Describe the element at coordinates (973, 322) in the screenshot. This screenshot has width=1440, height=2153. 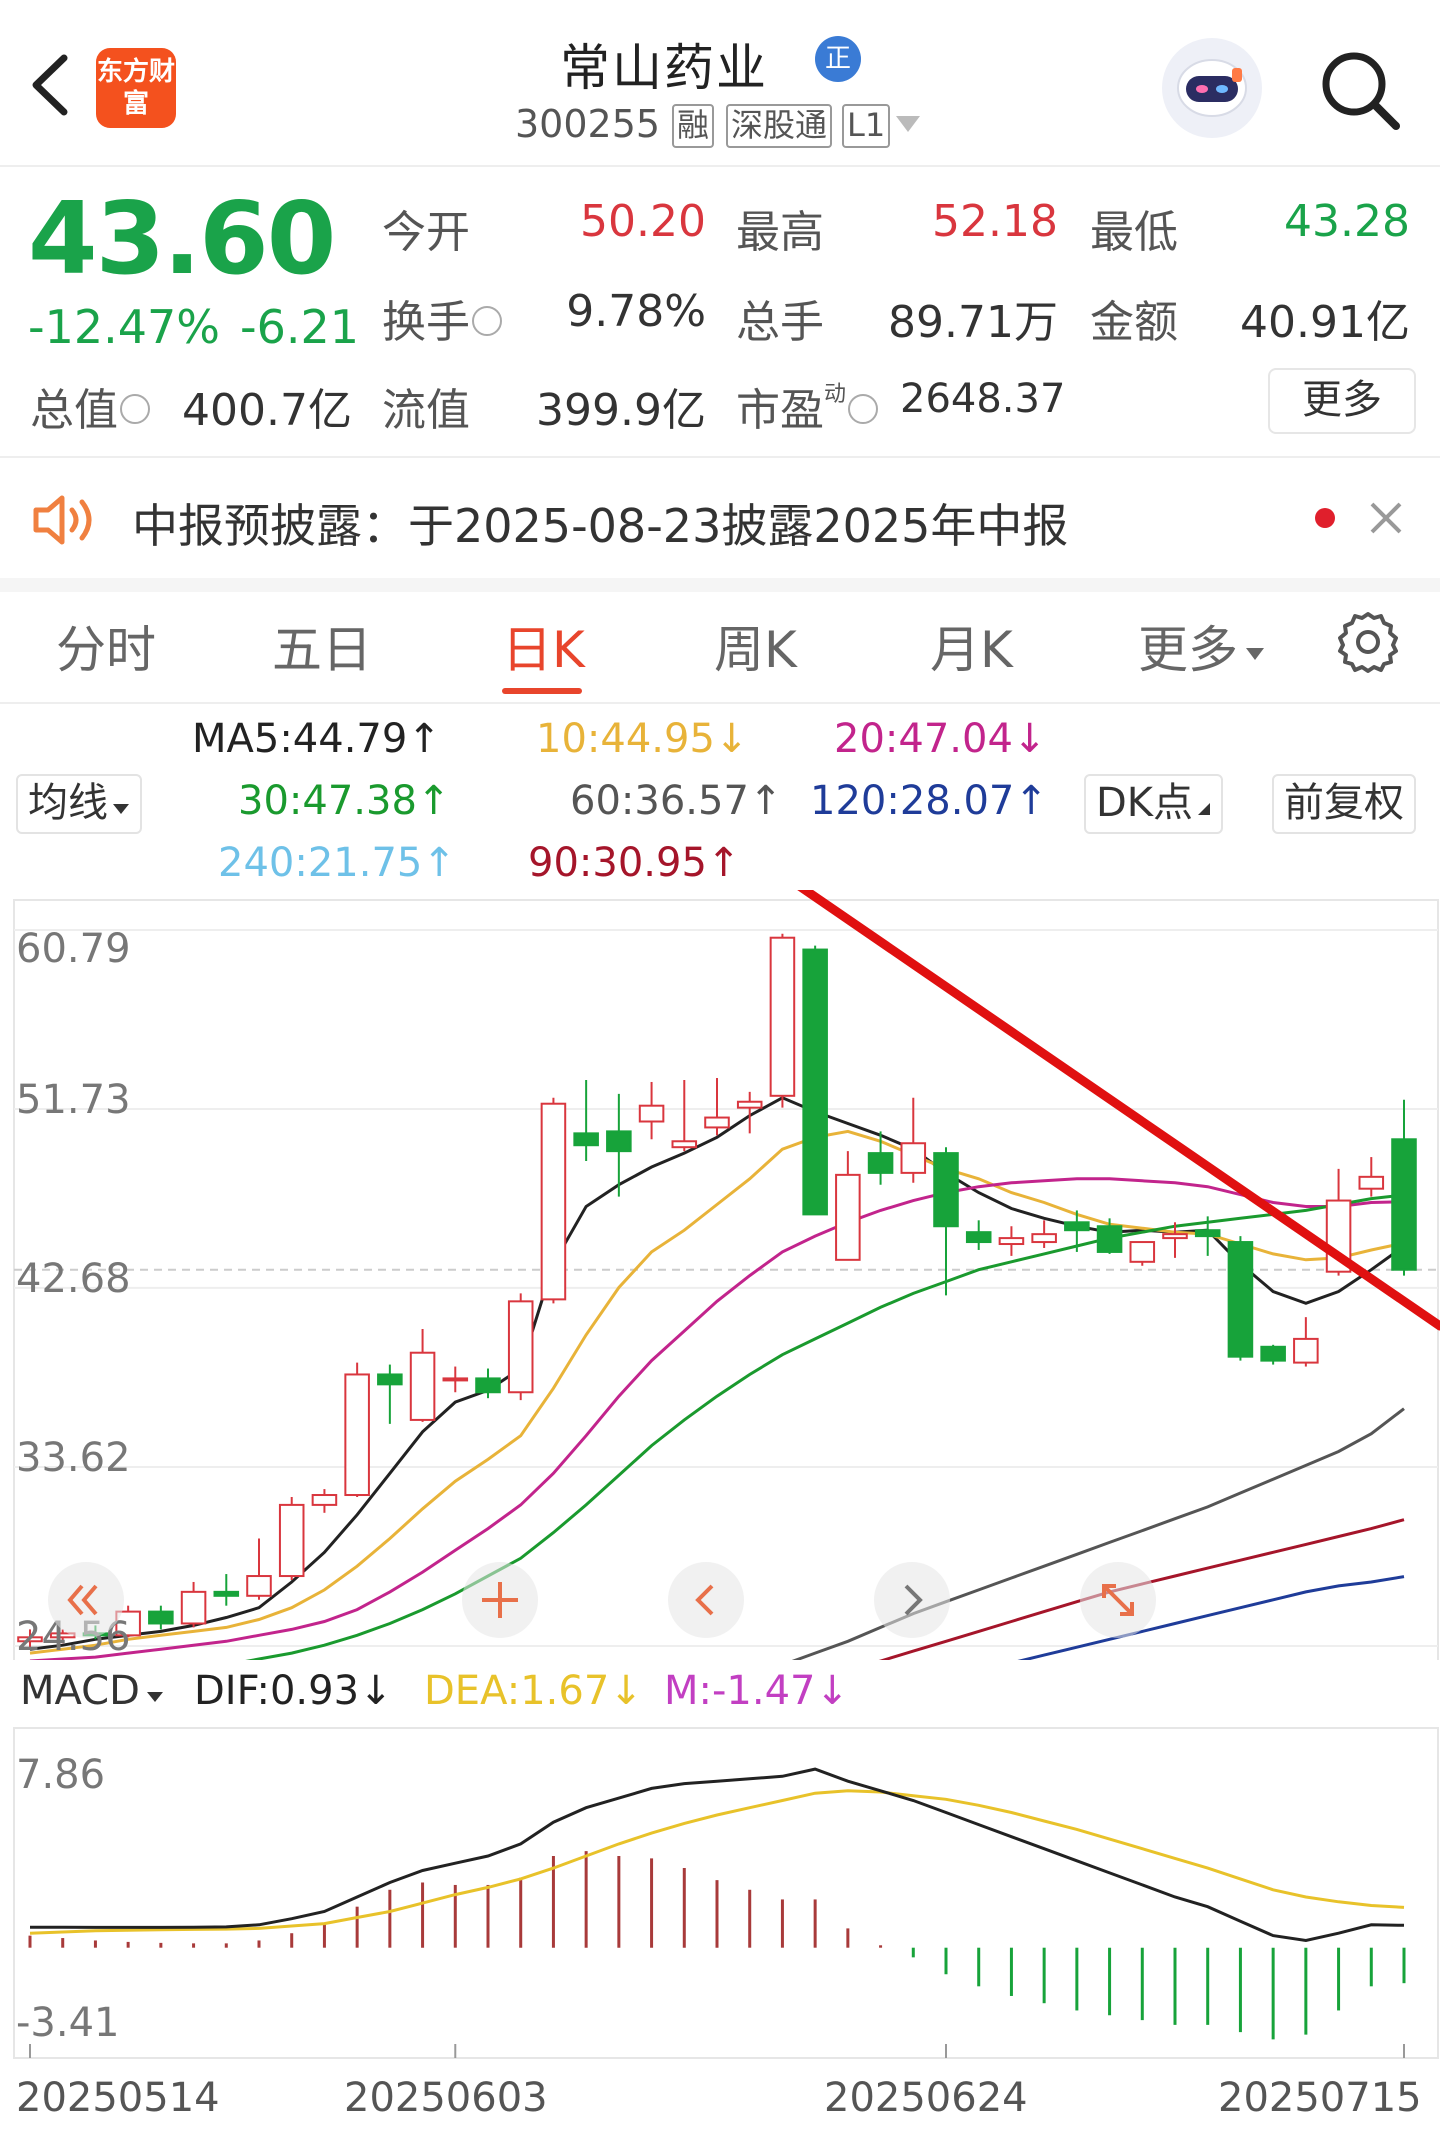
I see `volume-value: 89.71万` at that location.